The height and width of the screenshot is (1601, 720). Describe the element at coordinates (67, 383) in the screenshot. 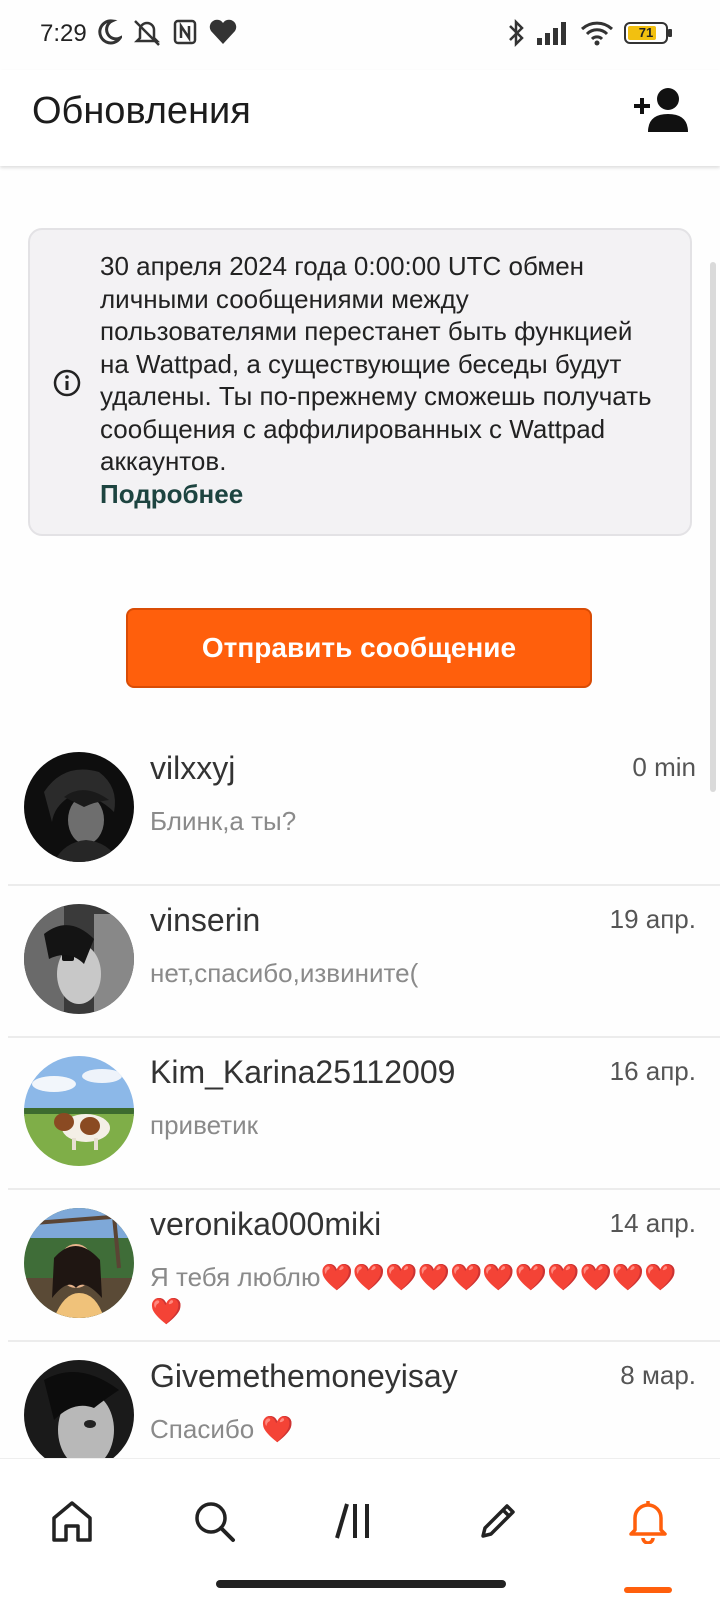

I see `info-icon` at that location.